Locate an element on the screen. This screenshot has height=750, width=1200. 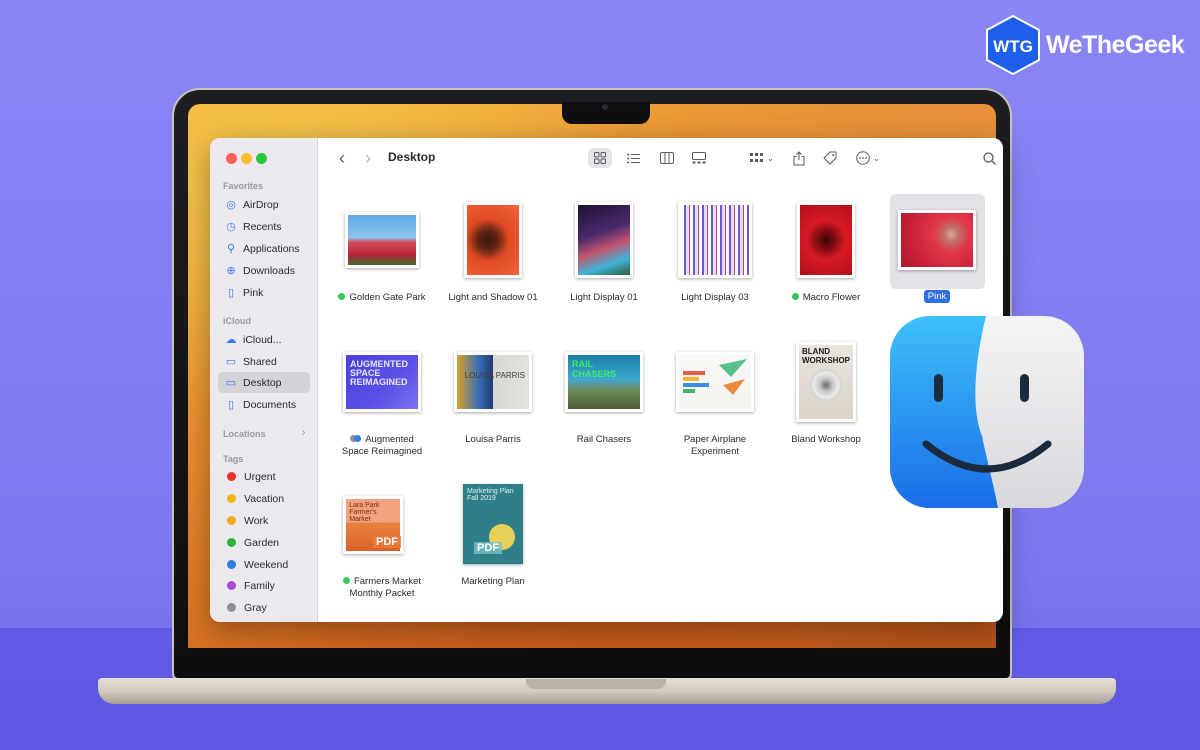
close-window-button is located at coordinates (231, 158).